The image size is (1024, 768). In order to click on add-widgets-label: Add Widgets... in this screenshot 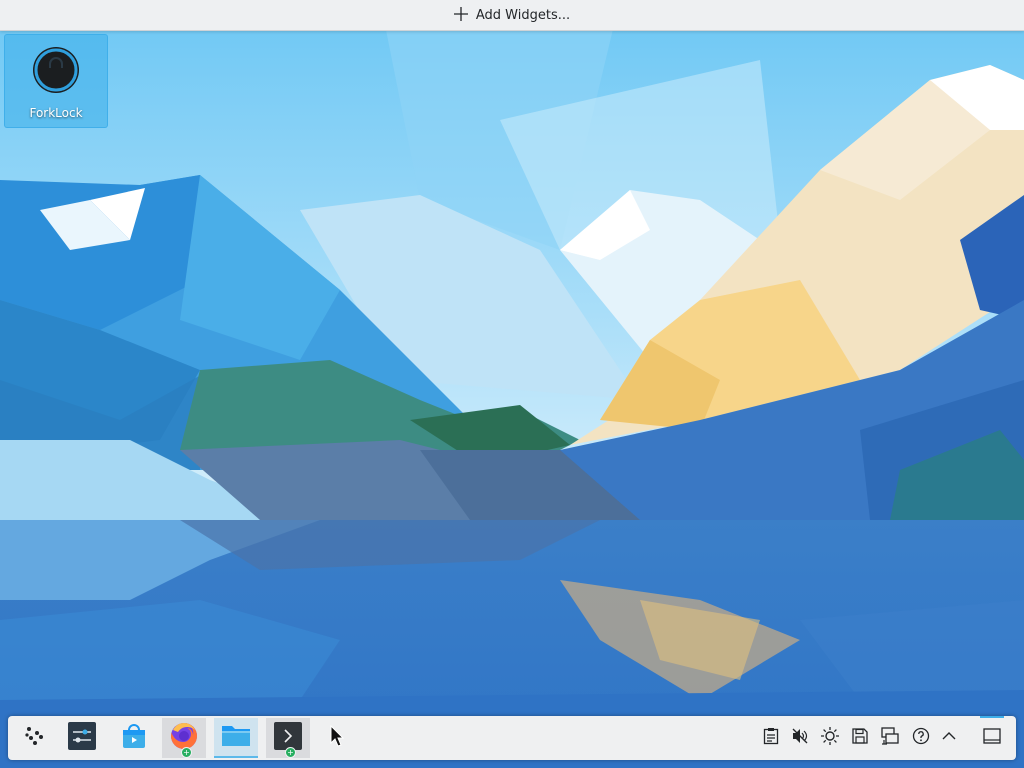, I will do `click(523, 15)`.